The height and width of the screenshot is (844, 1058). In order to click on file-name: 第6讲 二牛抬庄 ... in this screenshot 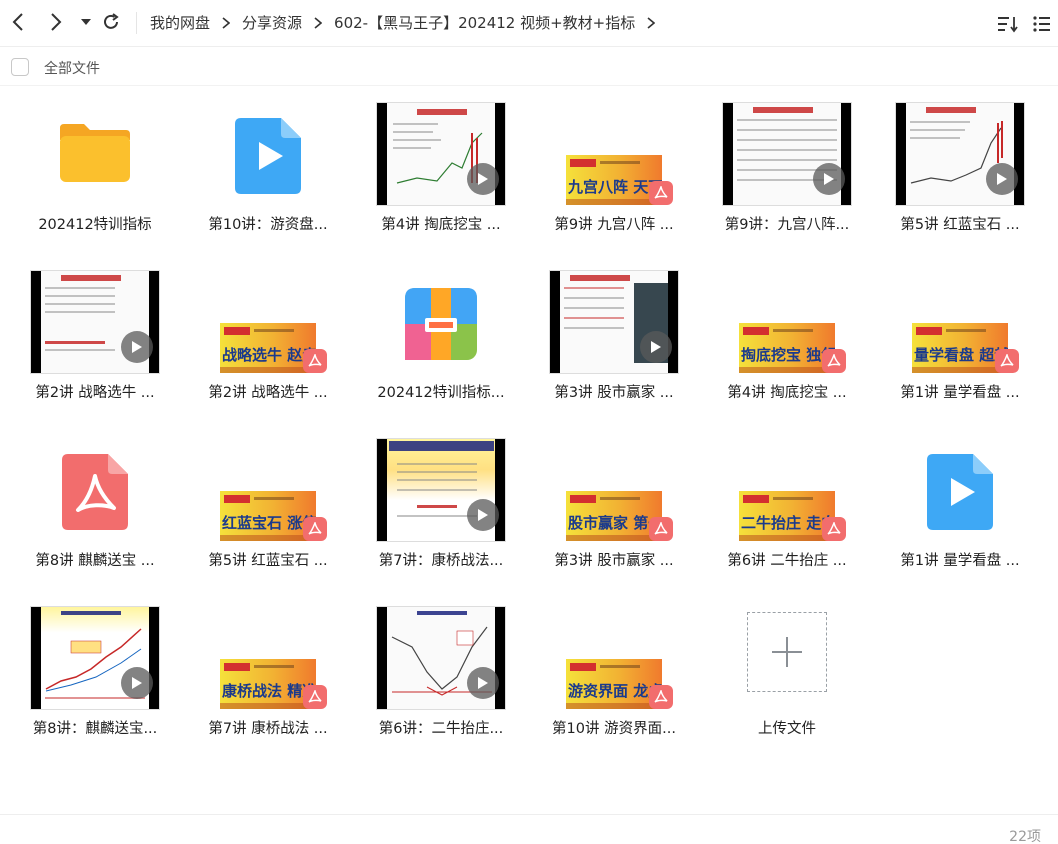, I will do `click(787, 561)`.